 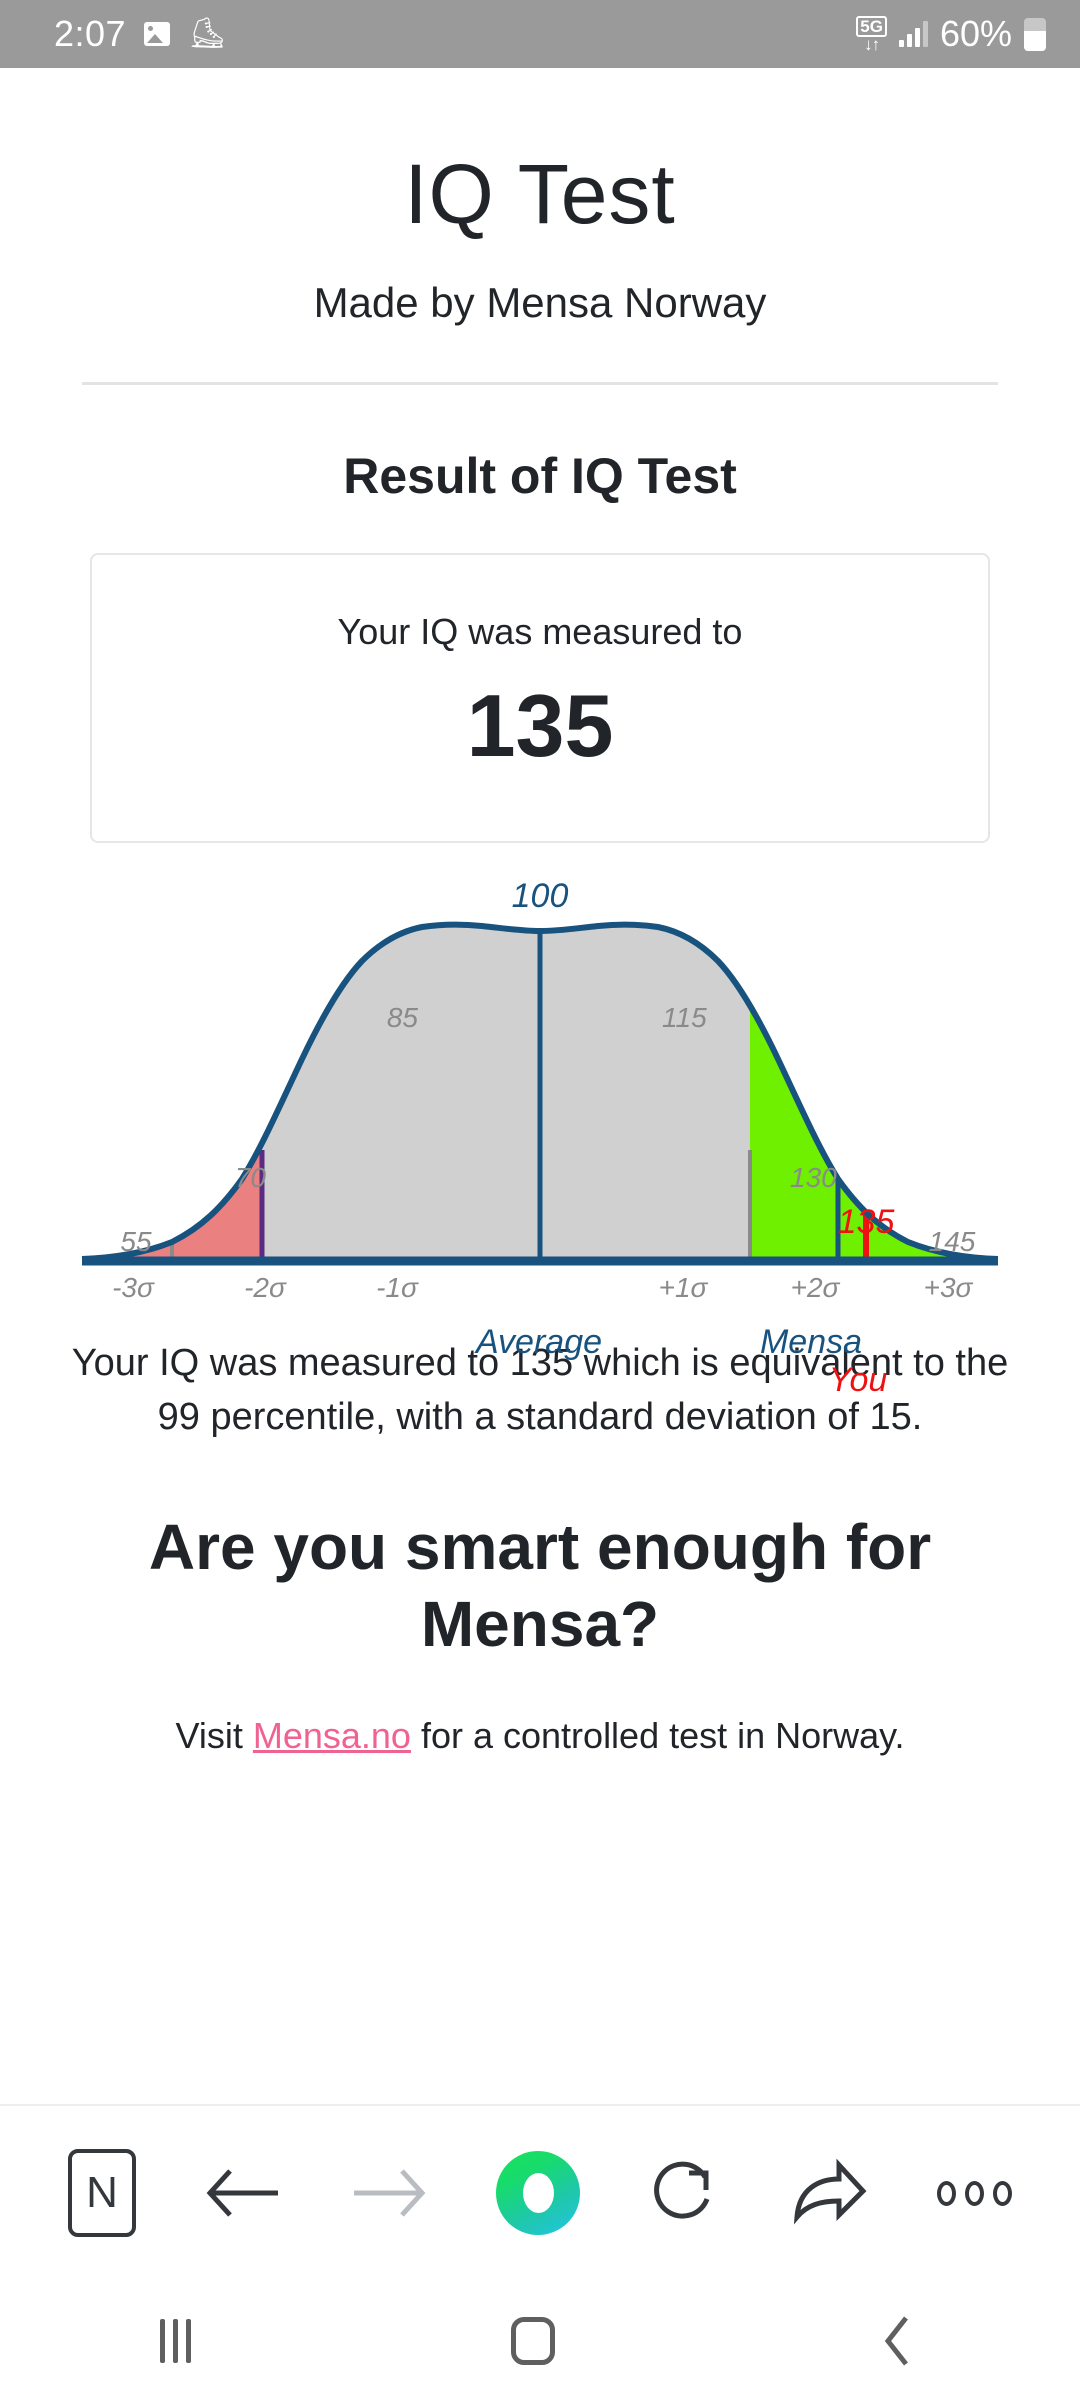 What do you see at coordinates (975, 33) in the screenshot?
I see `battery-percent-label: 60%` at bounding box center [975, 33].